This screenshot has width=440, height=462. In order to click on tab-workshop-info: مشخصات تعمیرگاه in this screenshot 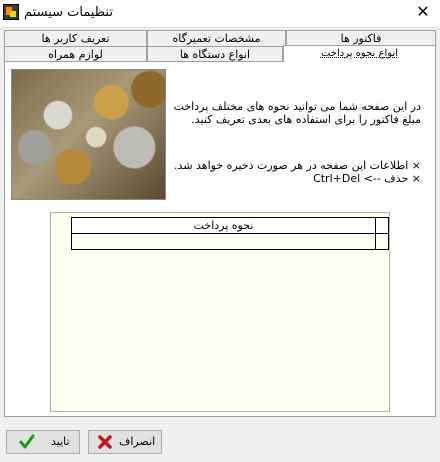, I will do `click(216, 38)`.